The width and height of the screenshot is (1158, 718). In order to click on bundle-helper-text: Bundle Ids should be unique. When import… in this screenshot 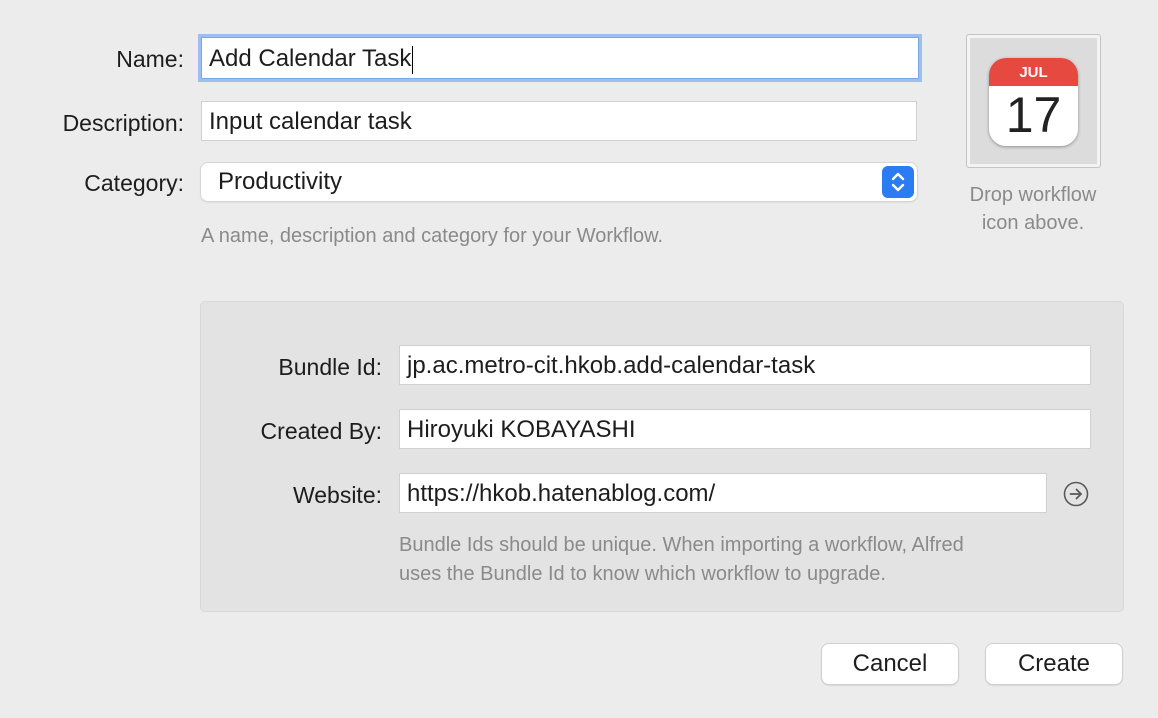, I will do `click(681, 560)`.